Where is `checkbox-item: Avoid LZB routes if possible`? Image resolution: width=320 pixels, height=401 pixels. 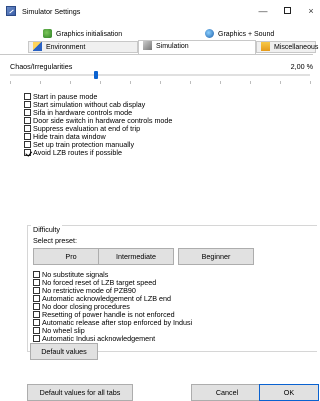 checkbox-item: Avoid LZB routes if possible is located at coordinates (98, 153).